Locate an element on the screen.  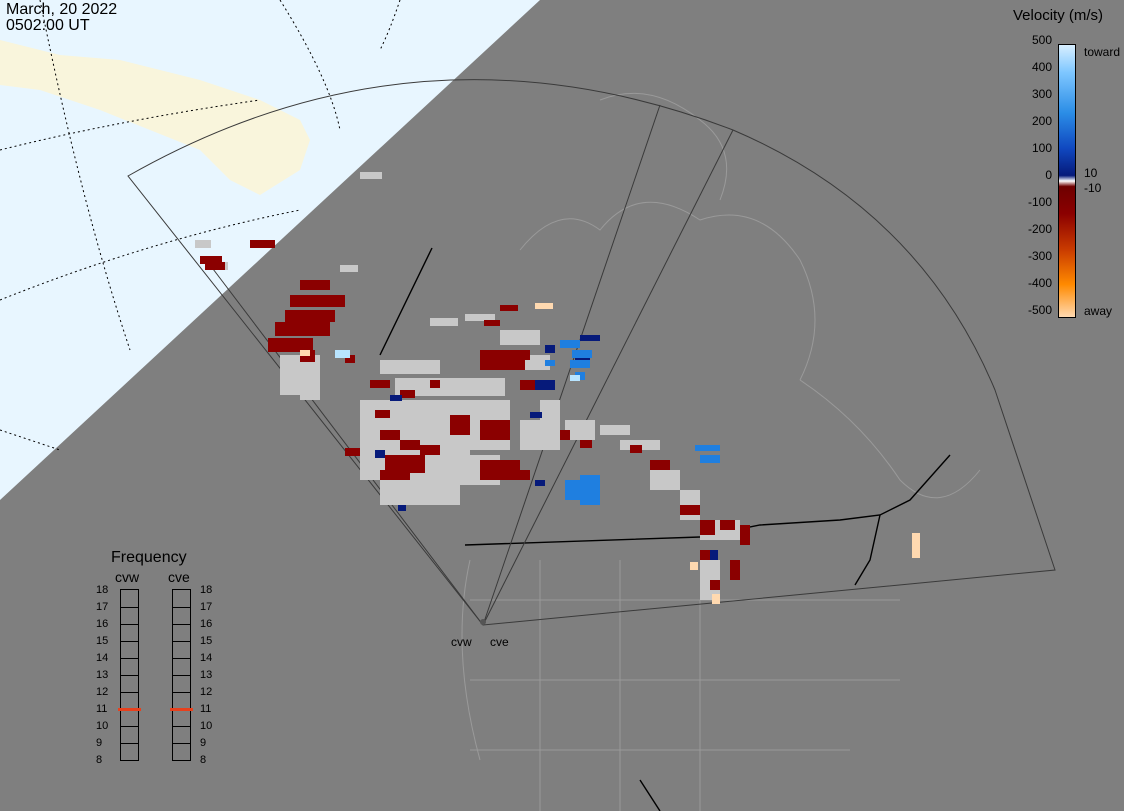
frequency-legend-title: Frequency is located at coordinates (149, 557).